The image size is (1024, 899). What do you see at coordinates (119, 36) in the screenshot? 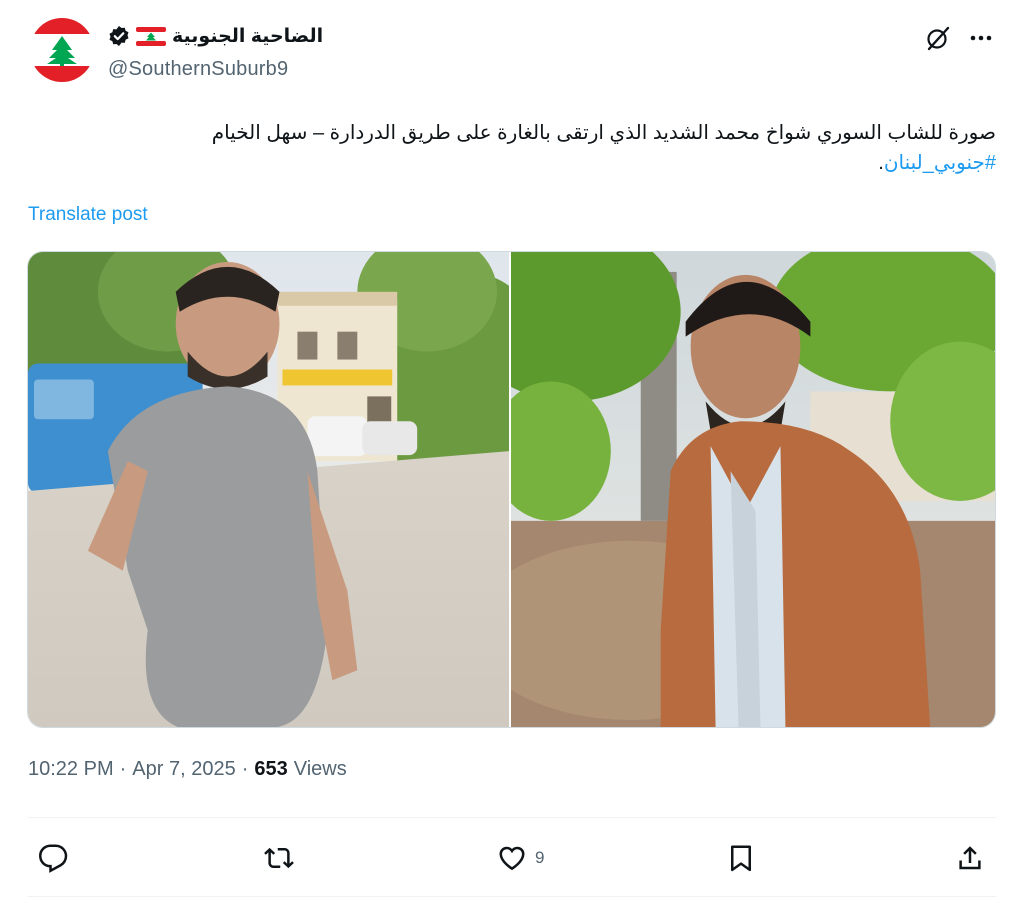
I see `verified-badge-icon` at bounding box center [119, 36].